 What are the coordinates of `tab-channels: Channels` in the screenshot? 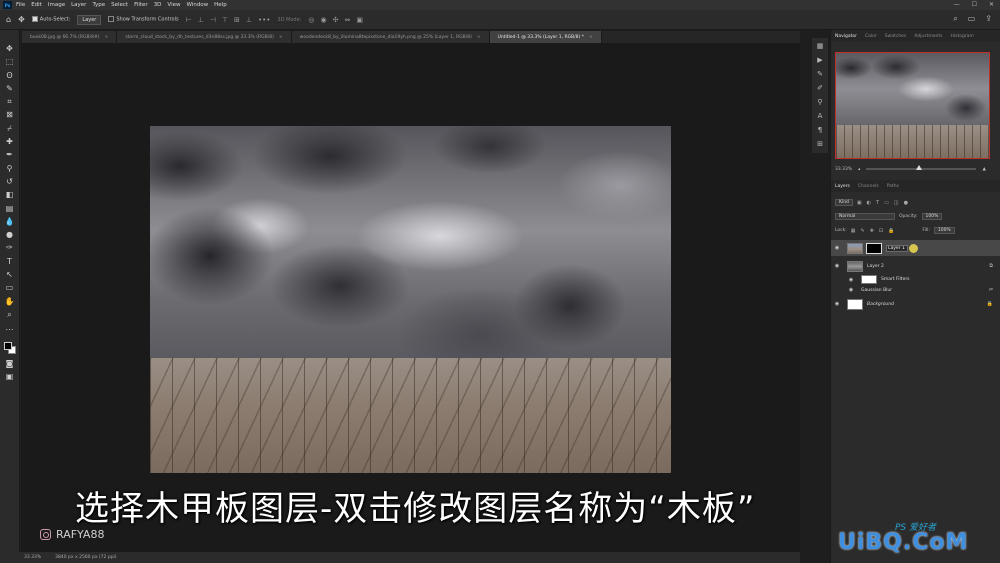 It's located at (868, 186).